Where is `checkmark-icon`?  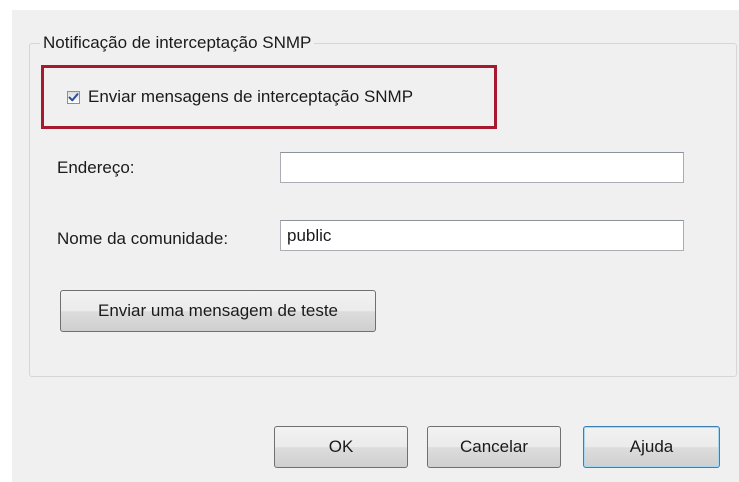
checkmark-icon is located at coordinates (73, 96).